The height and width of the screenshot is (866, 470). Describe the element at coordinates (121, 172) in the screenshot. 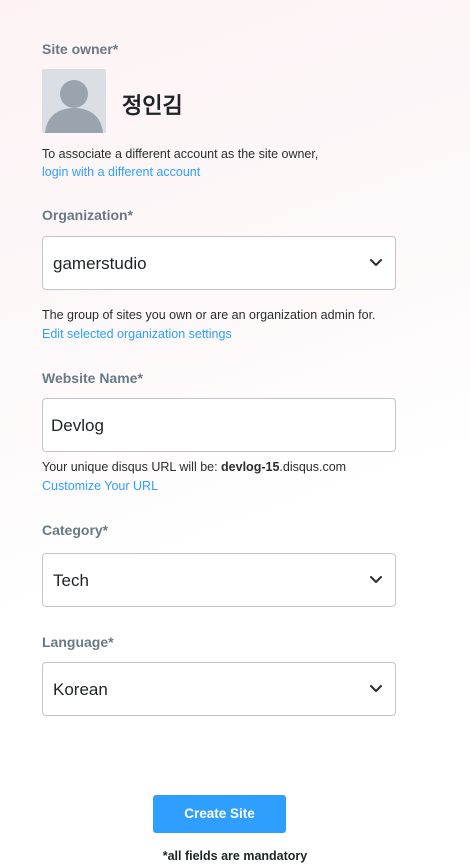

I see `login-different-account-link: login with a different account` at that location.